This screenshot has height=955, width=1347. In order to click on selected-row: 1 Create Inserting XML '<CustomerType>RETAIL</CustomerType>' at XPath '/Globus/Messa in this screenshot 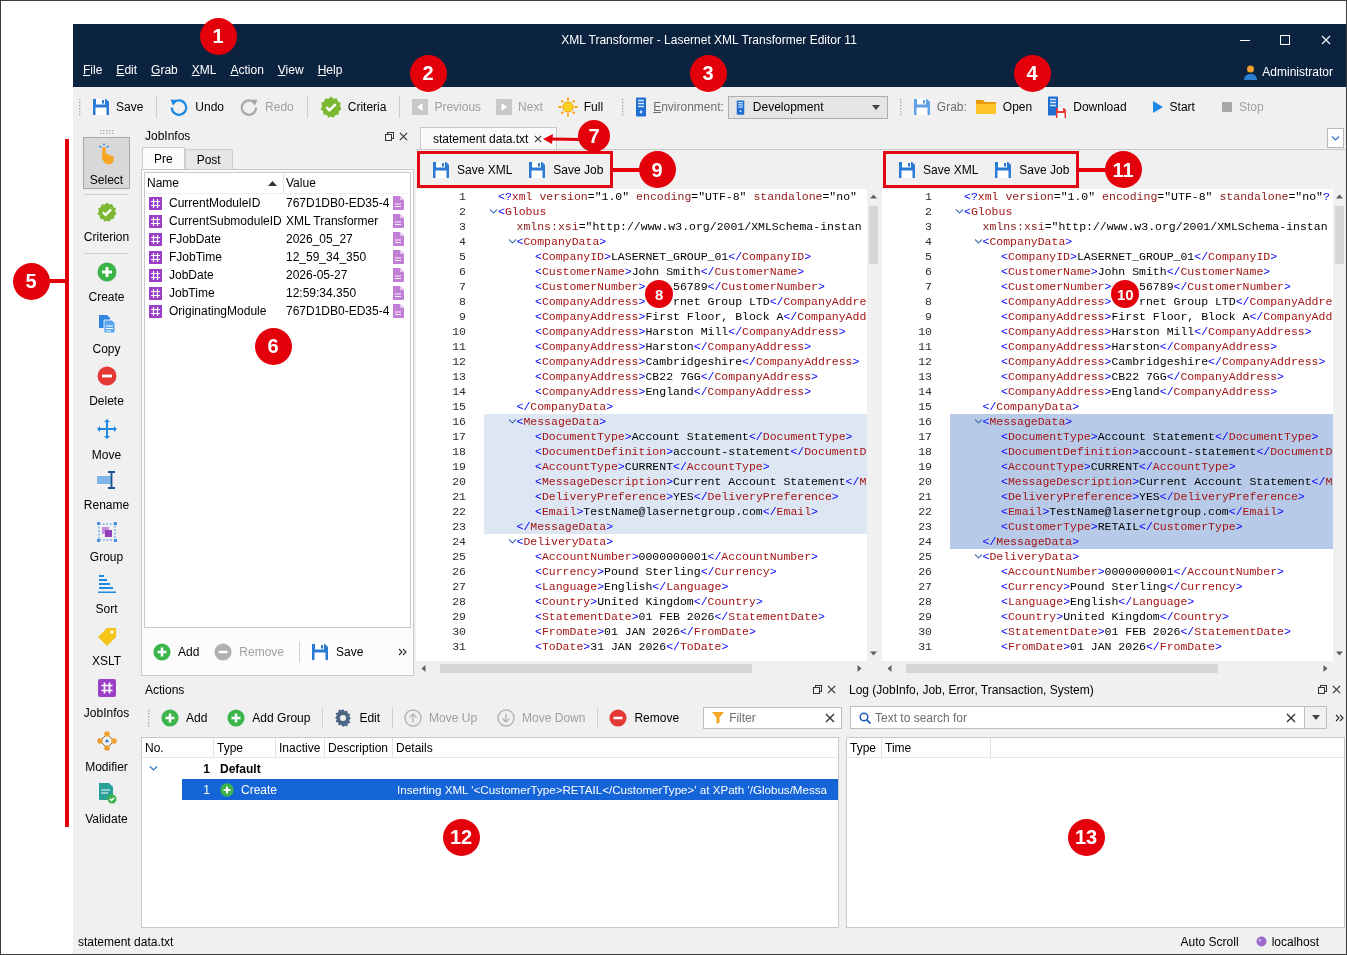, I will do `click(510, 789)`.